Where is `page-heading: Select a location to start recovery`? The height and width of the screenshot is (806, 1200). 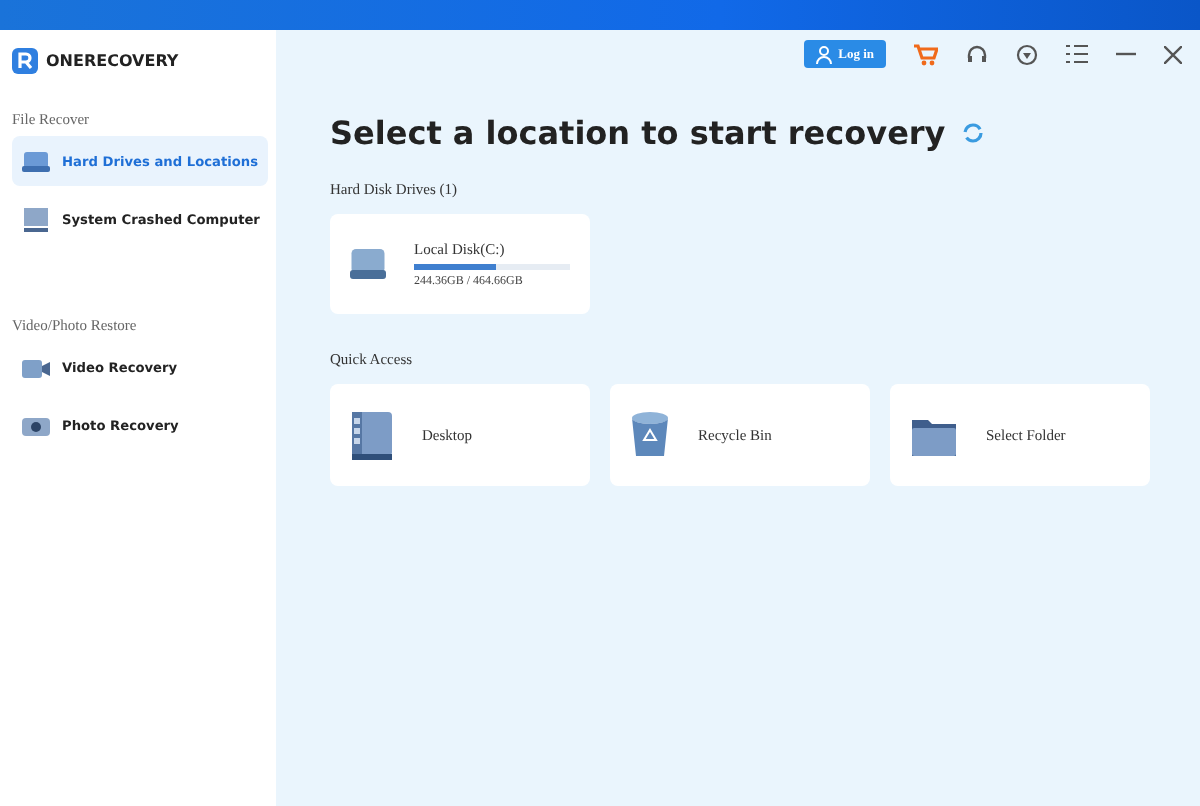
page-heading: Select a location to start recovery is located at coordinates (638, 133).